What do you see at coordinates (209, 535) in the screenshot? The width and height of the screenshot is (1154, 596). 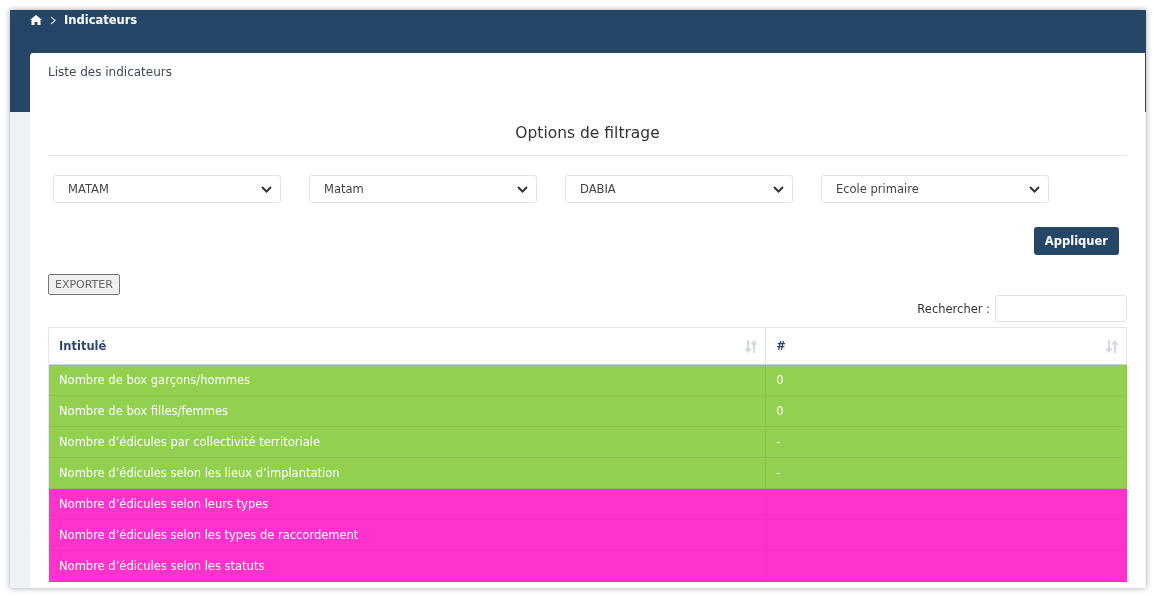 I see `table-cell: Nombre d’édicules selon les types de raccordement` at bounding box center [209, 535].